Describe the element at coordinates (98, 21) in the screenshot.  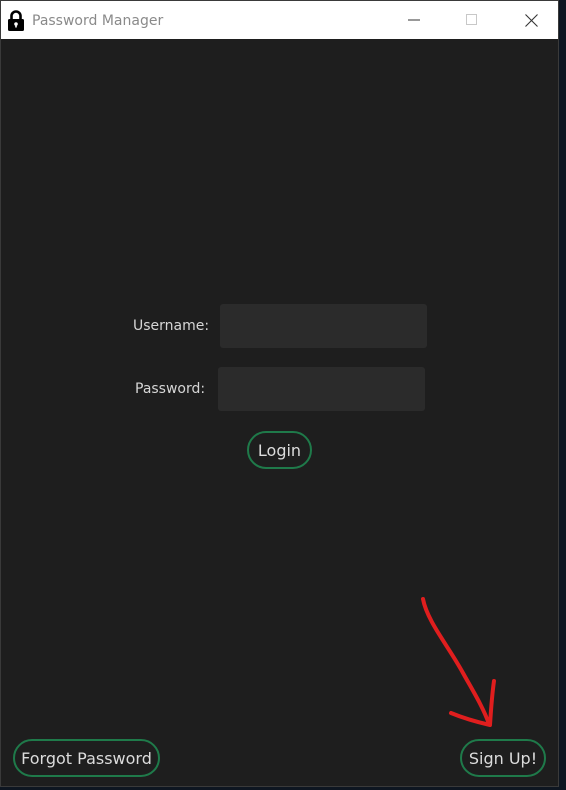
I see `window-title: Password Manager` at that location.